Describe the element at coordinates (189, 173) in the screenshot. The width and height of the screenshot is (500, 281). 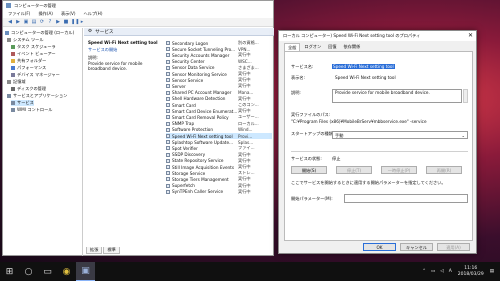
I see `service-name: Storage Service` at that location.